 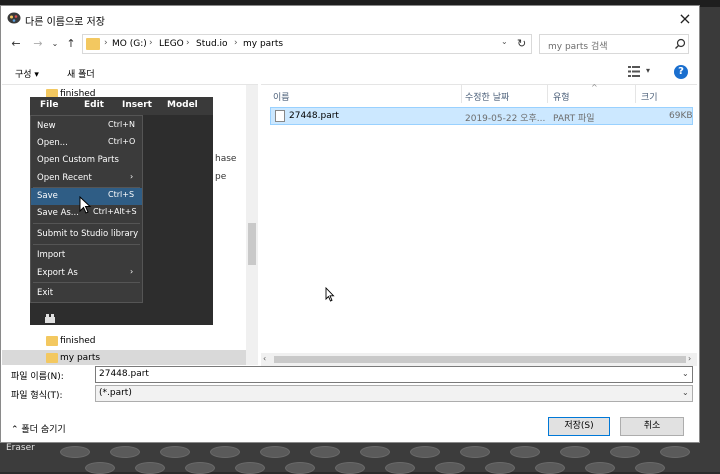 I want to click on file-row: 27448.part 2019-05-22 오후... PART 파일 69KB, so click(x=481, y=116).